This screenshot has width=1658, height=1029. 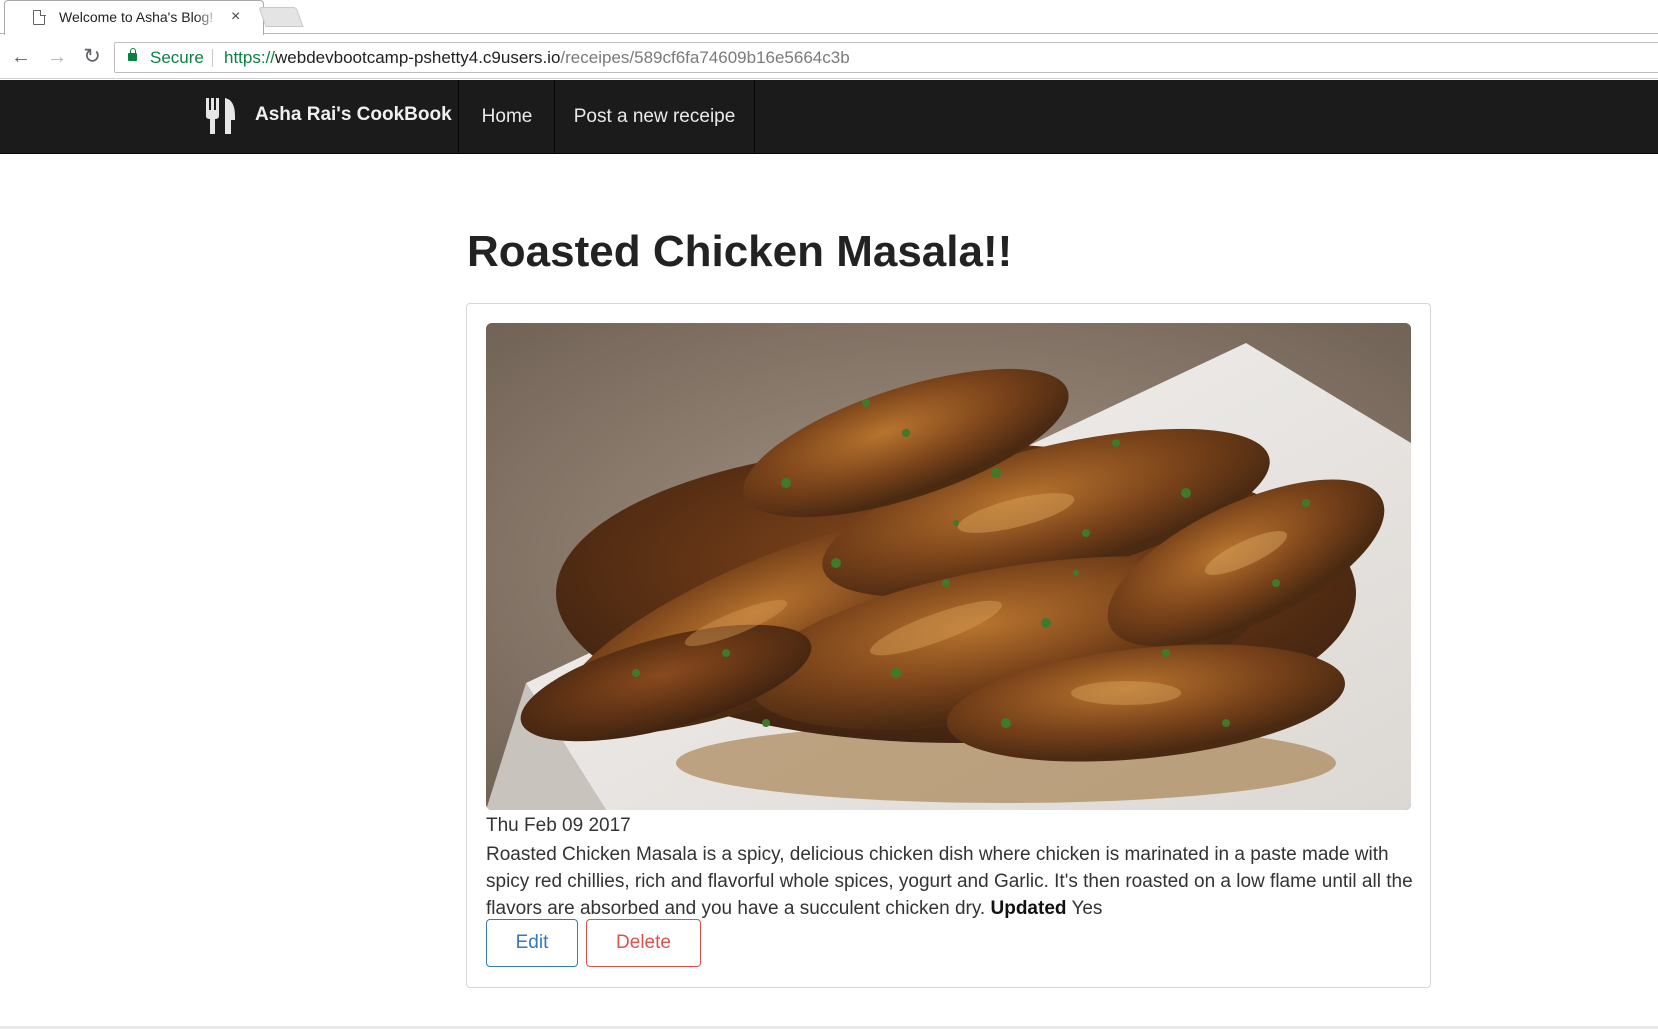 I want to click on cutlery-icon, so click(x=220, y=116).